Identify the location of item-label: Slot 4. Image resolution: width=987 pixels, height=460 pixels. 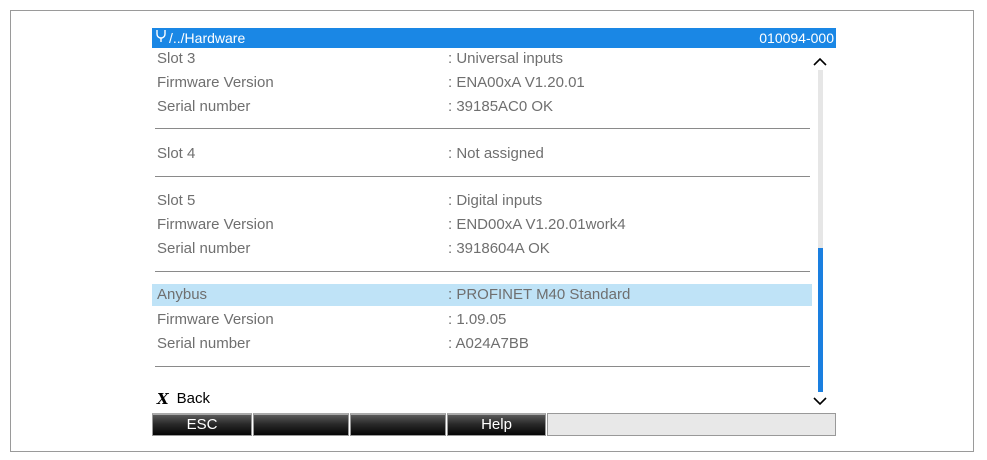
(176, 153).